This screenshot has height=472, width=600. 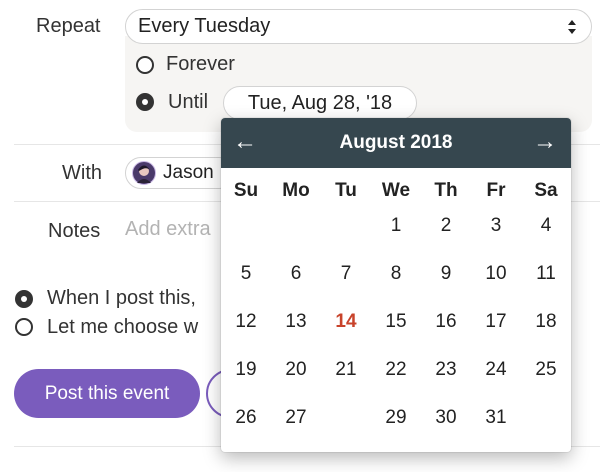 I want to click on until-date-field: Tue, Aug 28, '18, so click(x=320, y=103).